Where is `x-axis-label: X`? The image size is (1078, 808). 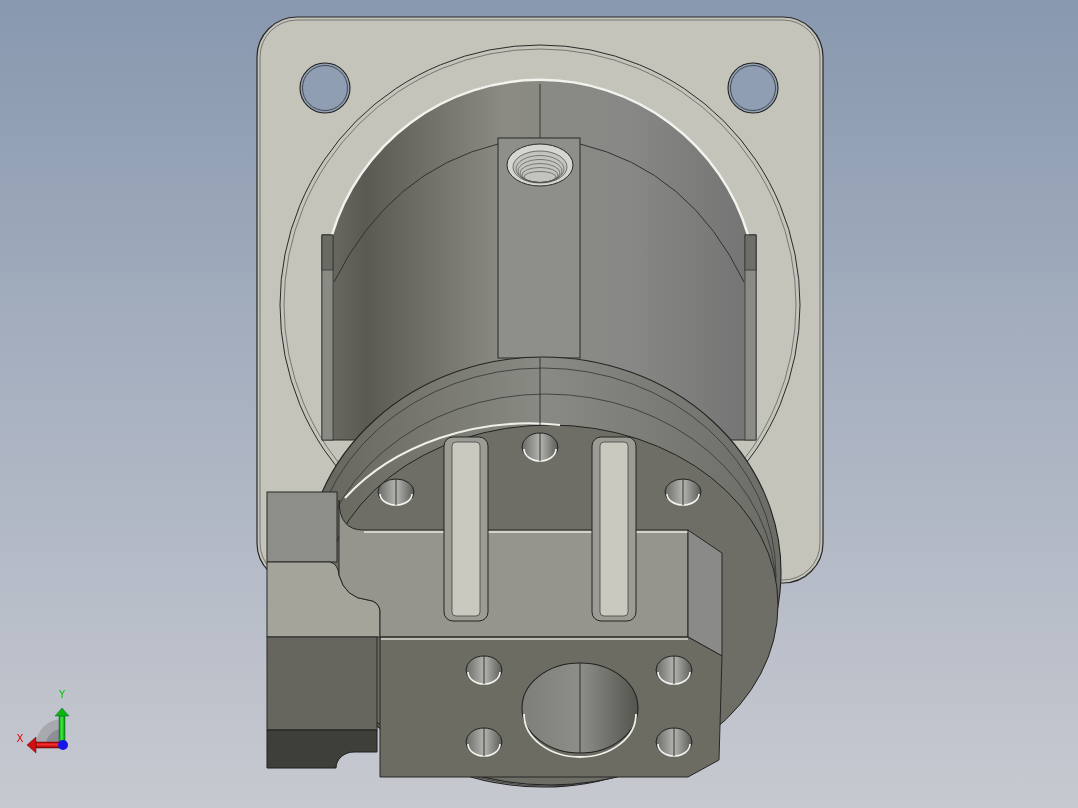
x-axis-label: X is located at coordinates (20, 738).